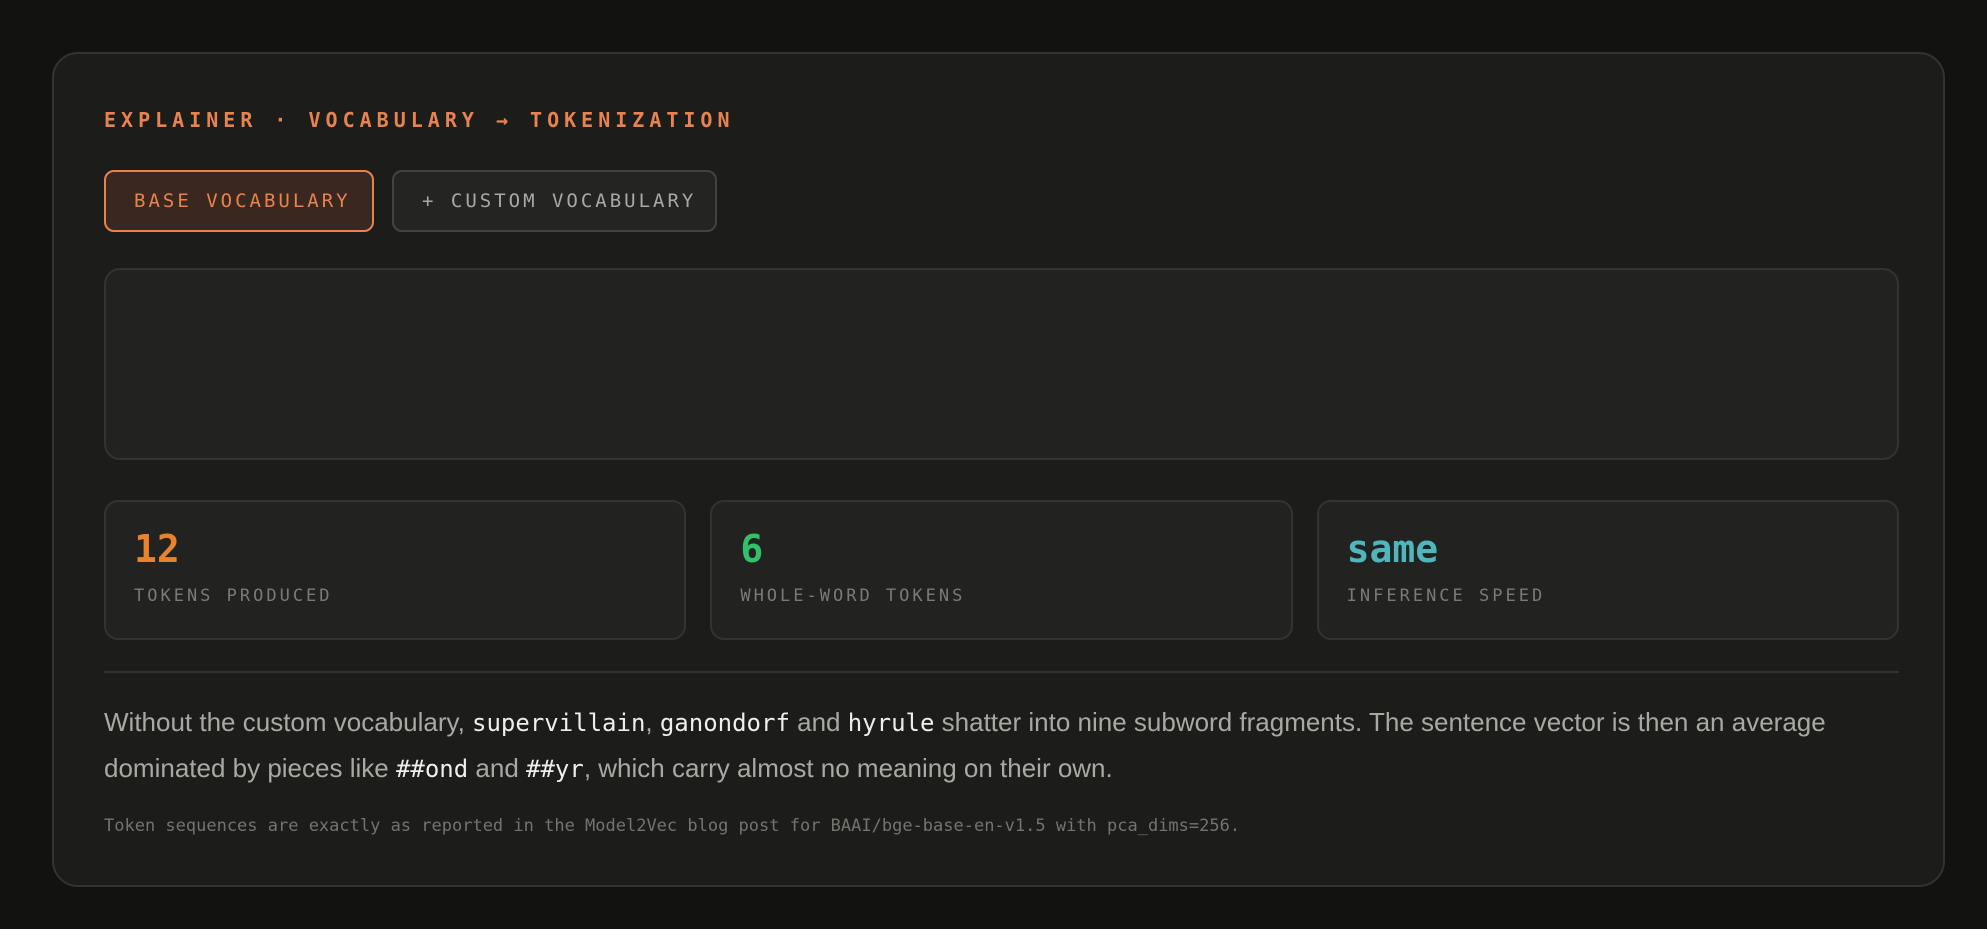  What do you see at coordinates (157, 549) in the screenshot?
I see `stat-value-tokens-produced: 12` at bounding box center [157, 549].